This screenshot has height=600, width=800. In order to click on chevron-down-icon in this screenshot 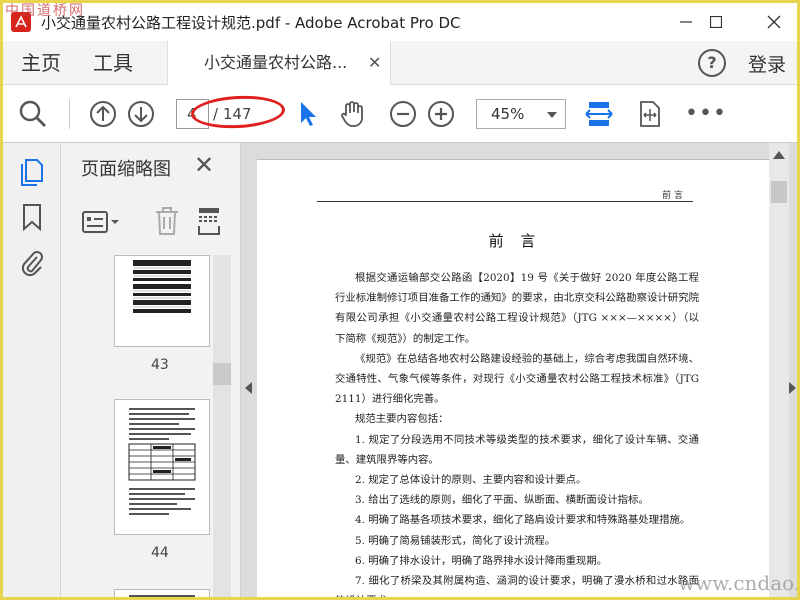, I will do `click(552, 115)`.